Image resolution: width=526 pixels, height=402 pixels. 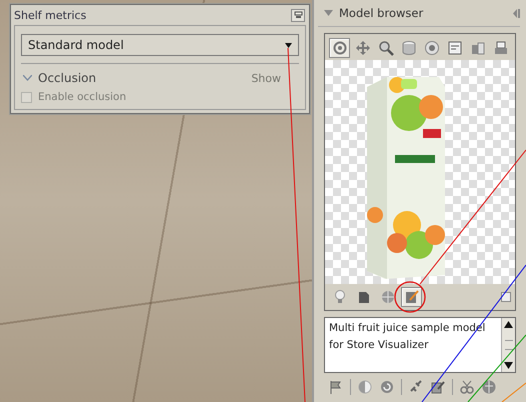 What do you see at coordinates (381, 13) in the screenshot?
I see `panel-title: Model browser` at bounding box center [381, 13].